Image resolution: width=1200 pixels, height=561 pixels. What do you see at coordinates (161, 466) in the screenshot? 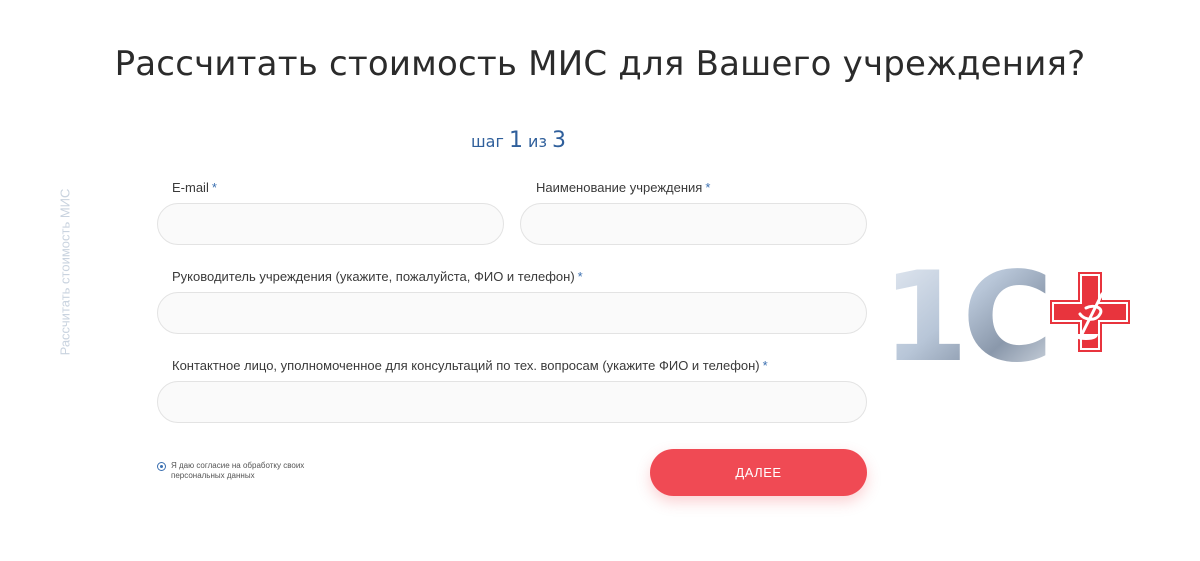
I see `consent-radio-icon` at bounding box center [161, 466].